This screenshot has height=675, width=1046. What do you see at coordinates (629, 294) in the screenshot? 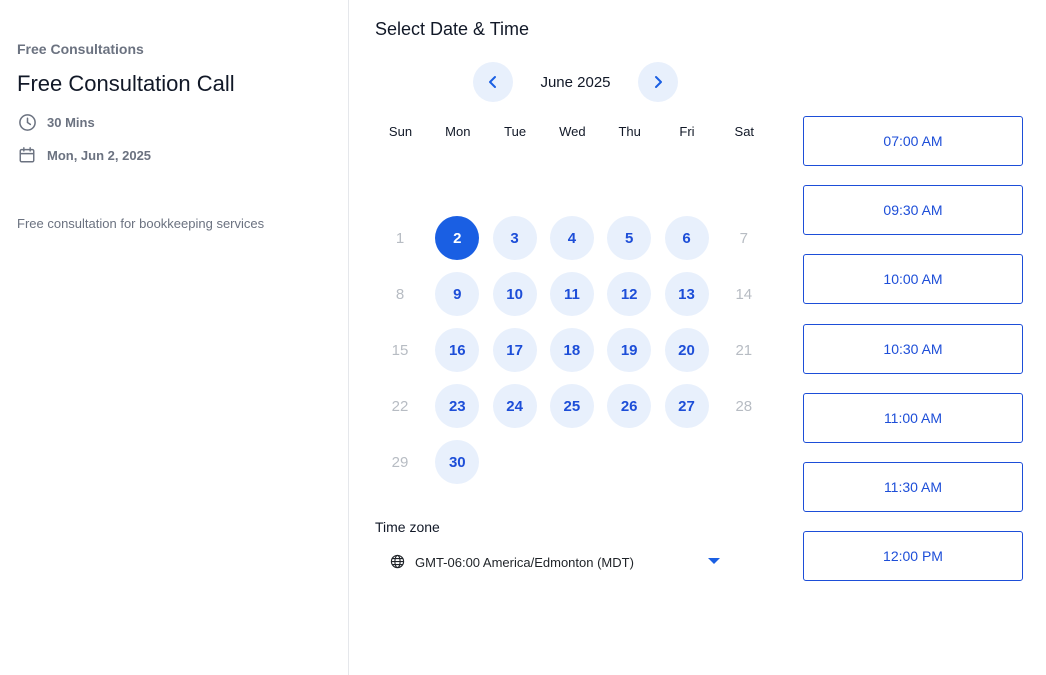
I see `calendar-day: 12` at bounding box center [629, 294].